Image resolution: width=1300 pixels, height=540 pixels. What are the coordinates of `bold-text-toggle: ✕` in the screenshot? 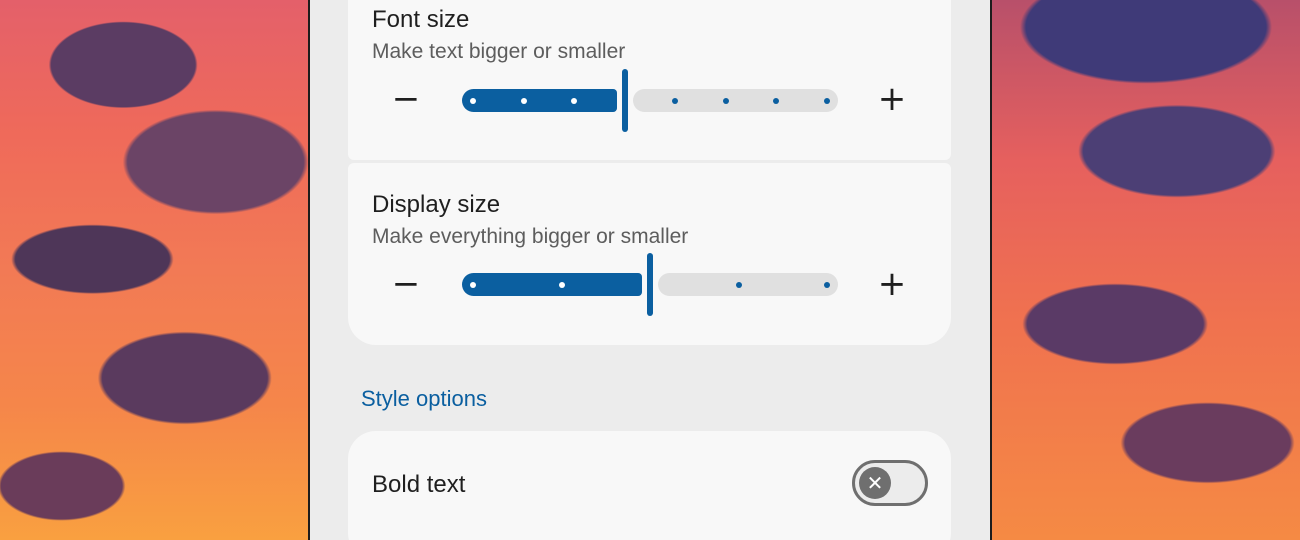 It's located at (890, 483).